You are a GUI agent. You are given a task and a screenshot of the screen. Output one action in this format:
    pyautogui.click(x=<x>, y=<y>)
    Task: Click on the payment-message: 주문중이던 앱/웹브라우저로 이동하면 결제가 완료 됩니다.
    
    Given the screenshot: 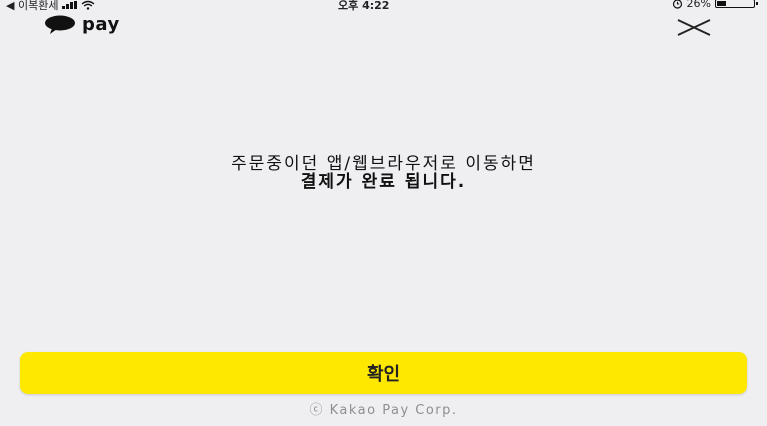 What is the action you would take?
    pyautogui.click(x=383, y=173)
    